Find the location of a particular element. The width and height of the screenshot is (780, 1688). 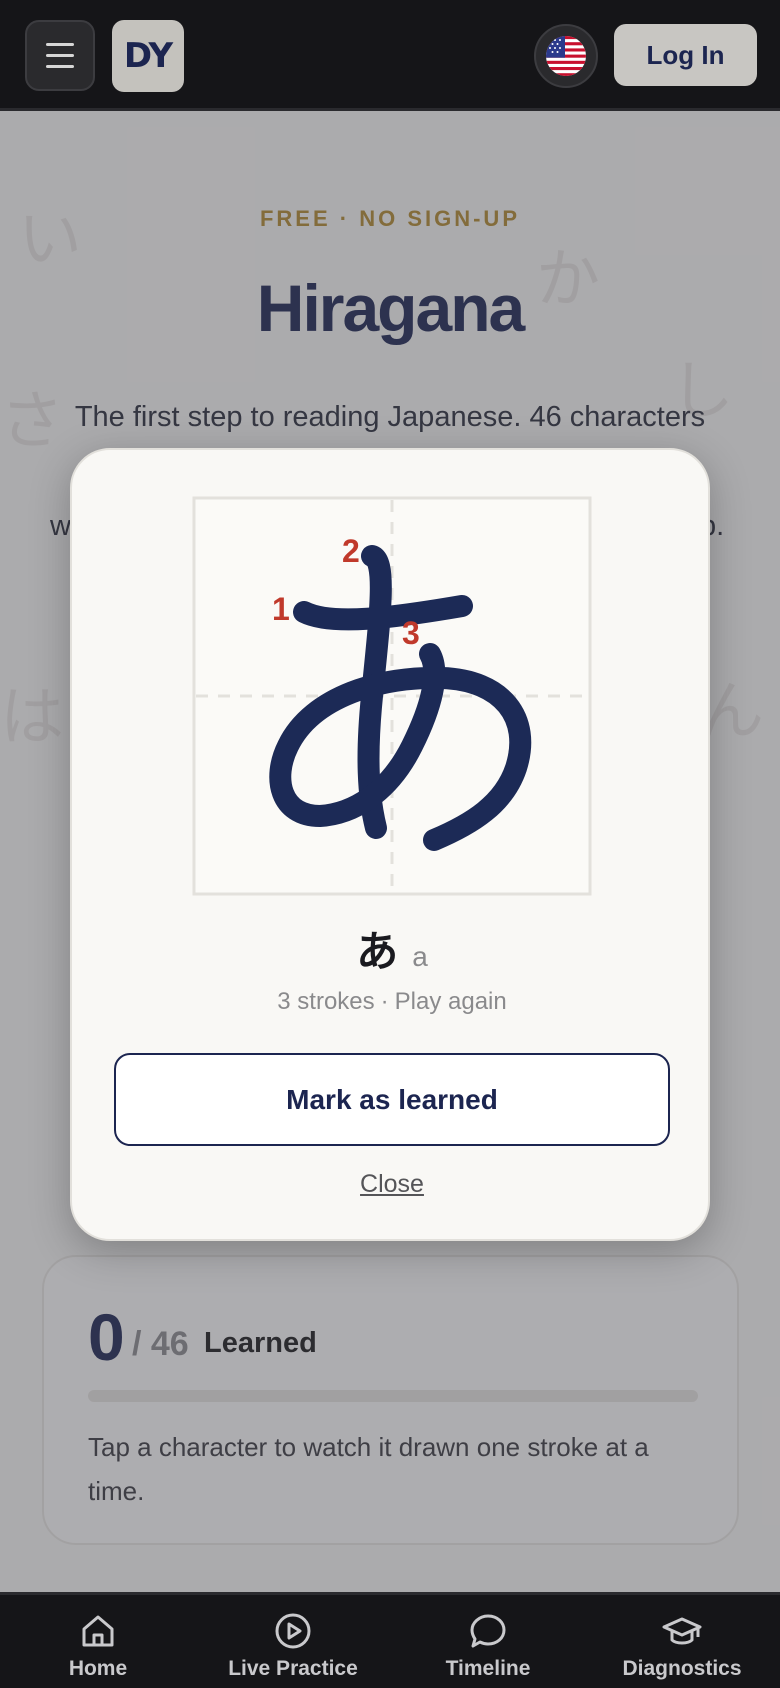

graduation-cap-icon is located at coordinates (682, 1631).